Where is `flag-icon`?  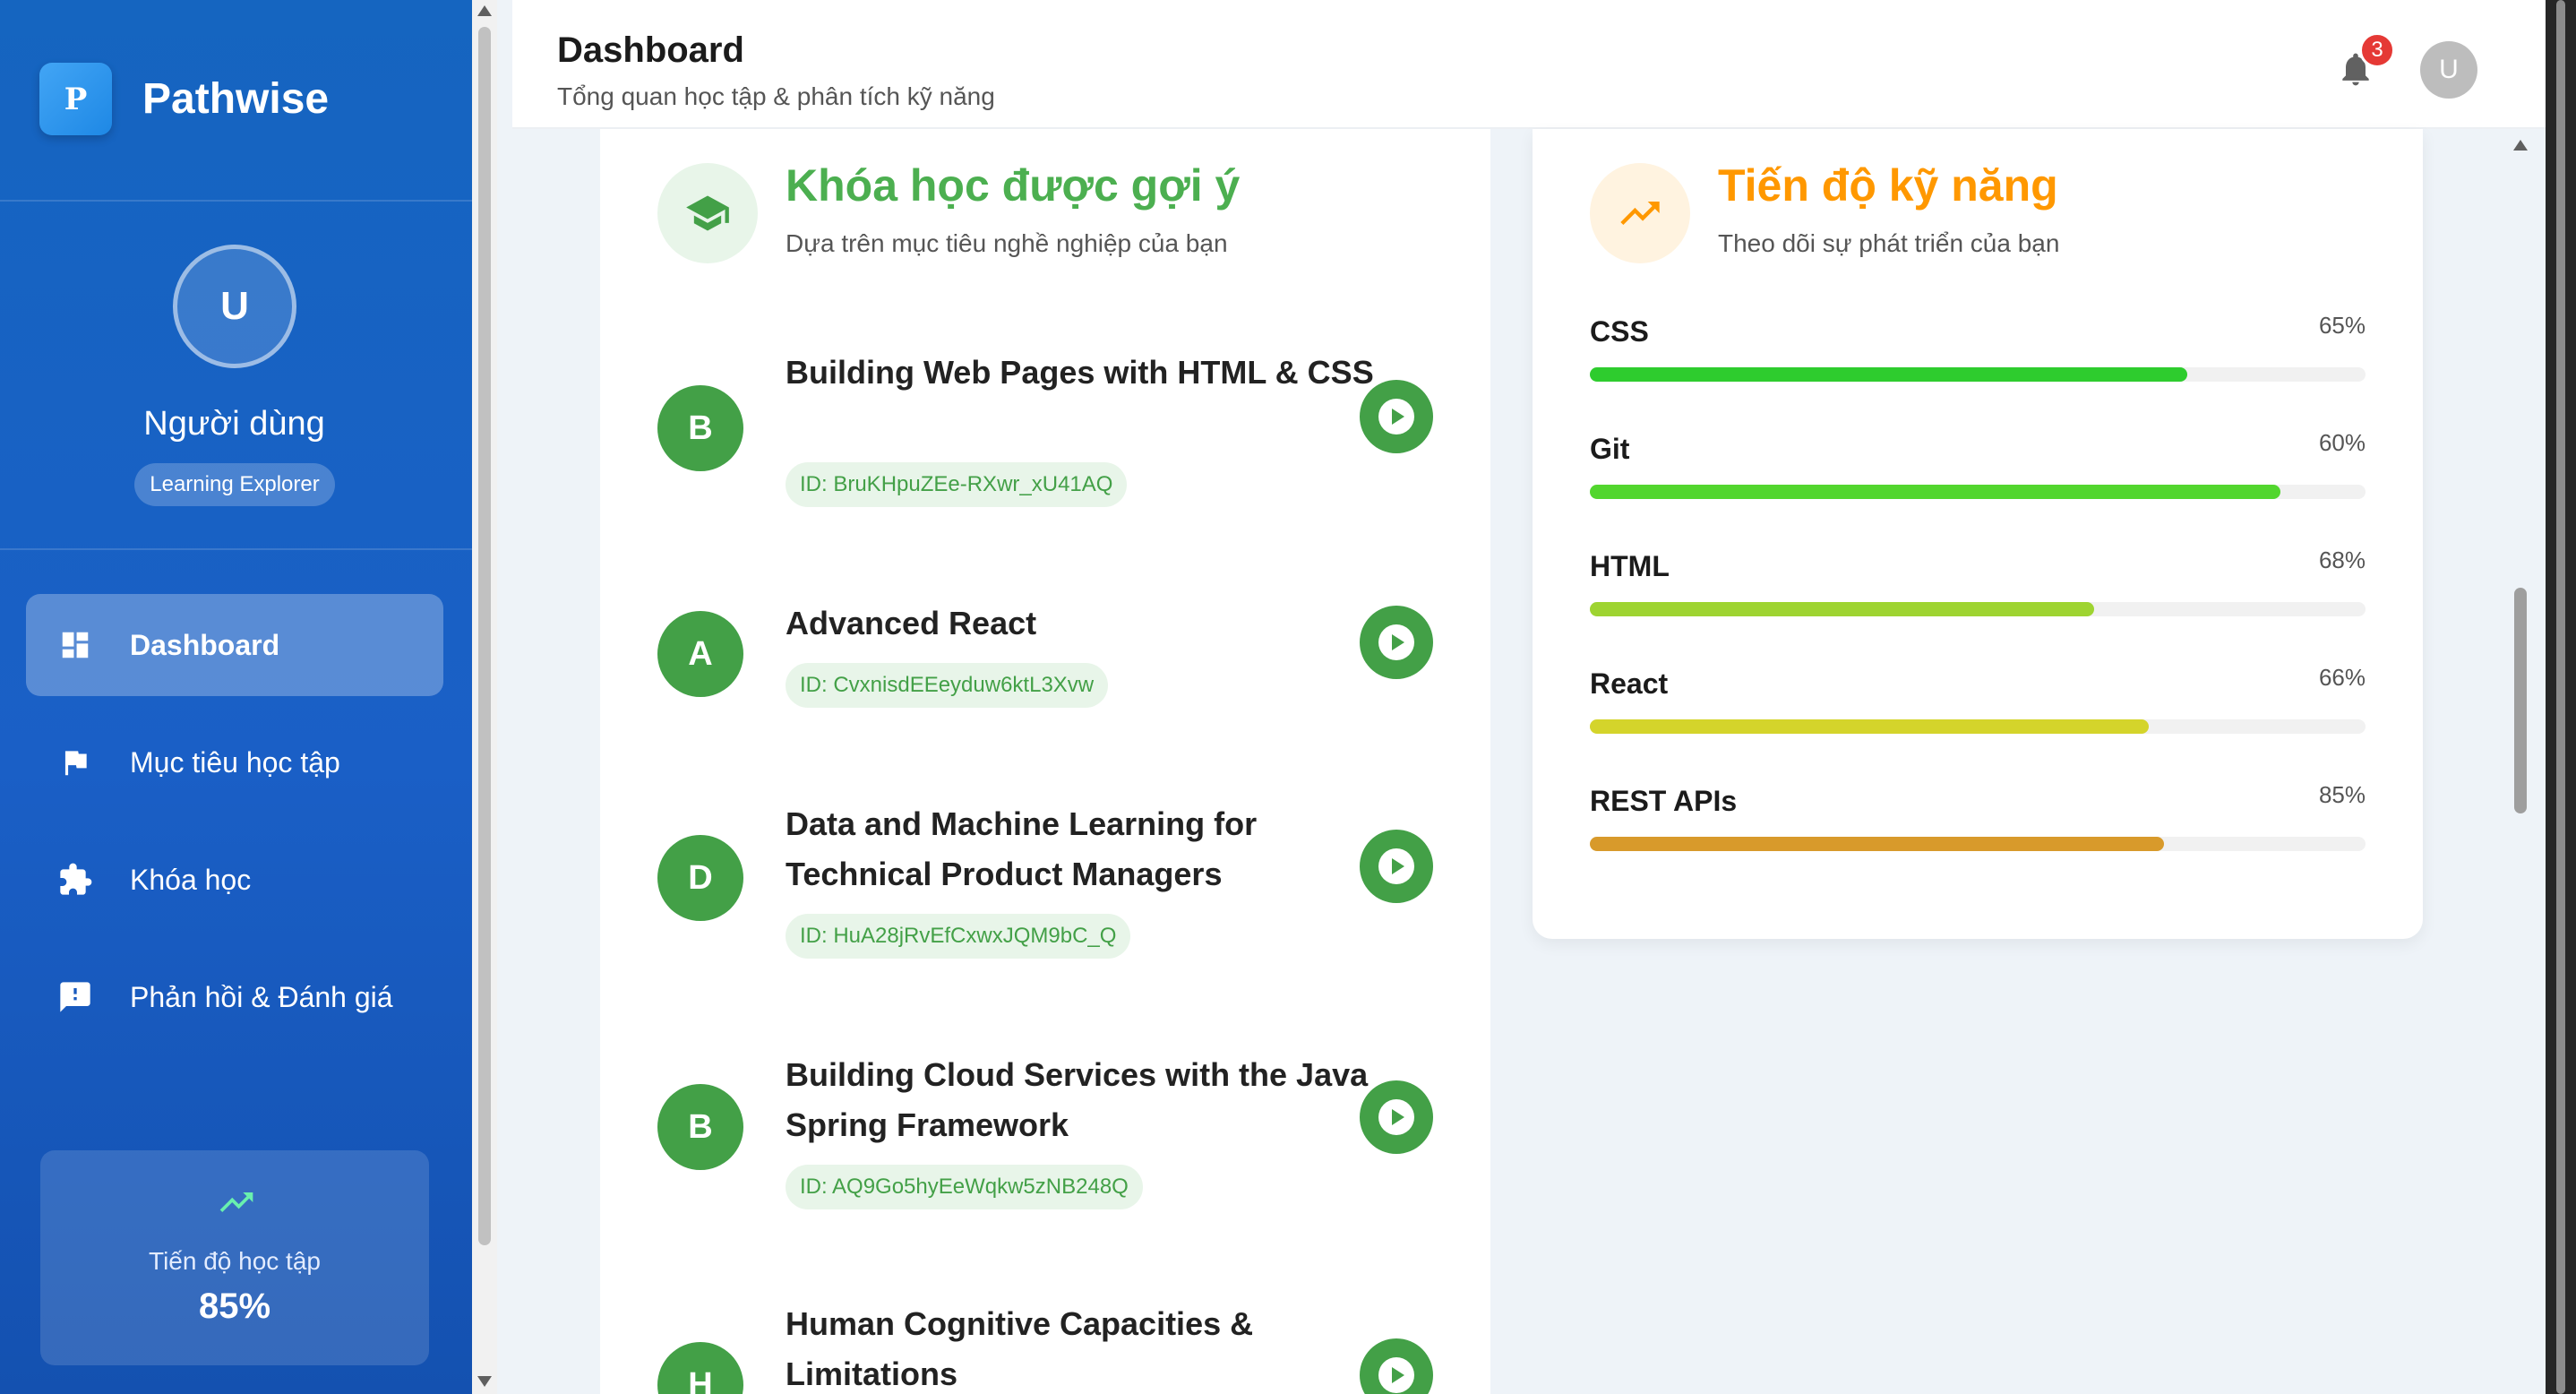 flag-icon is located at coordinates (75, 762).